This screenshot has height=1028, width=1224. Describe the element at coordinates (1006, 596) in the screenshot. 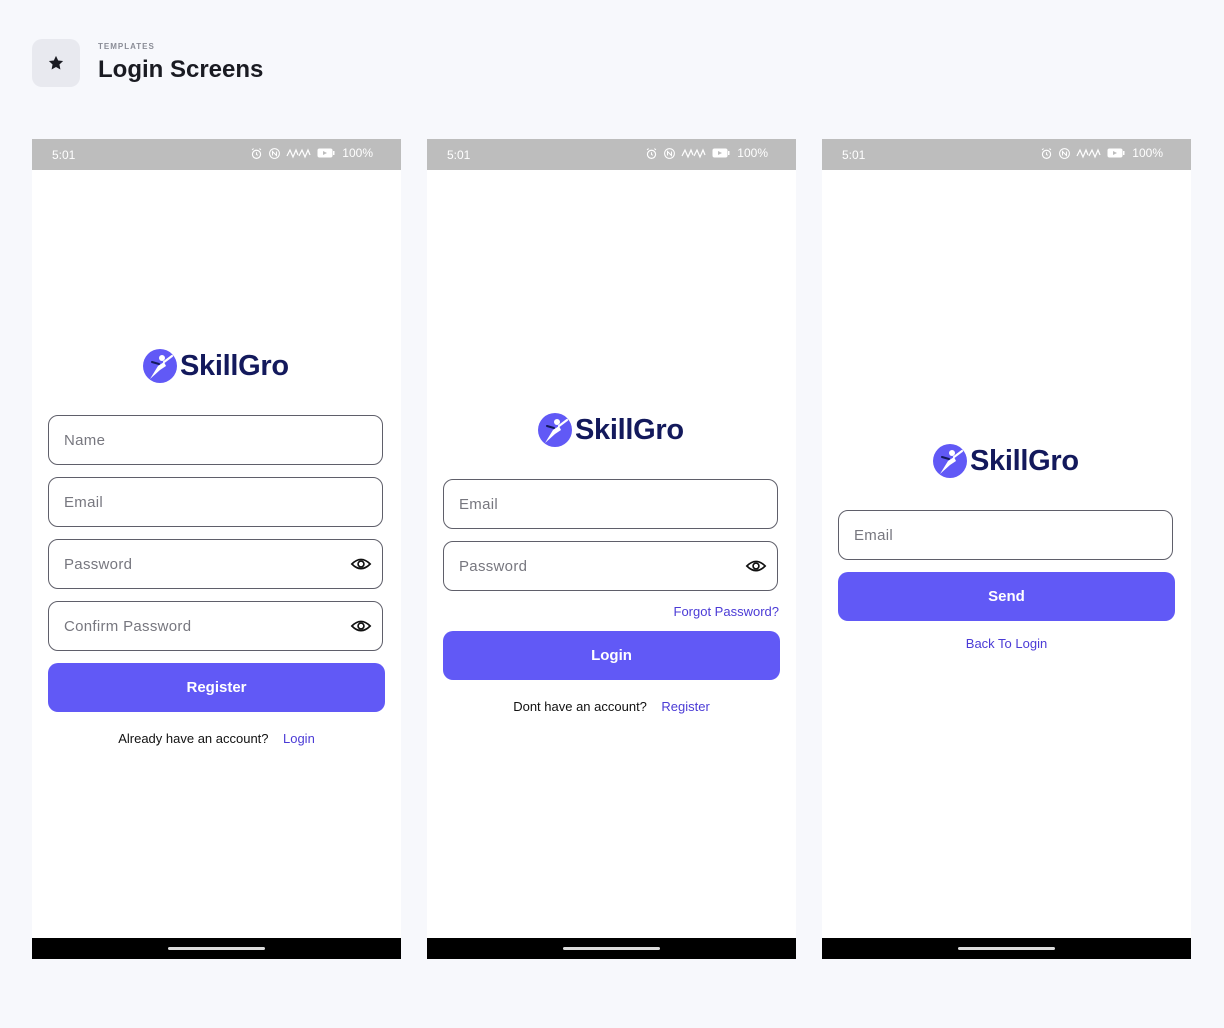

I see `send-button: Send` at that location.